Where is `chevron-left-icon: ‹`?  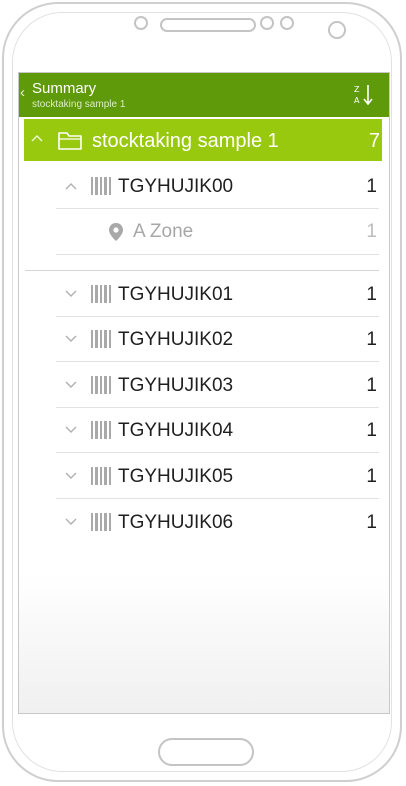
chevron-left-icon: ‹ is located at coordinates (22, 93).